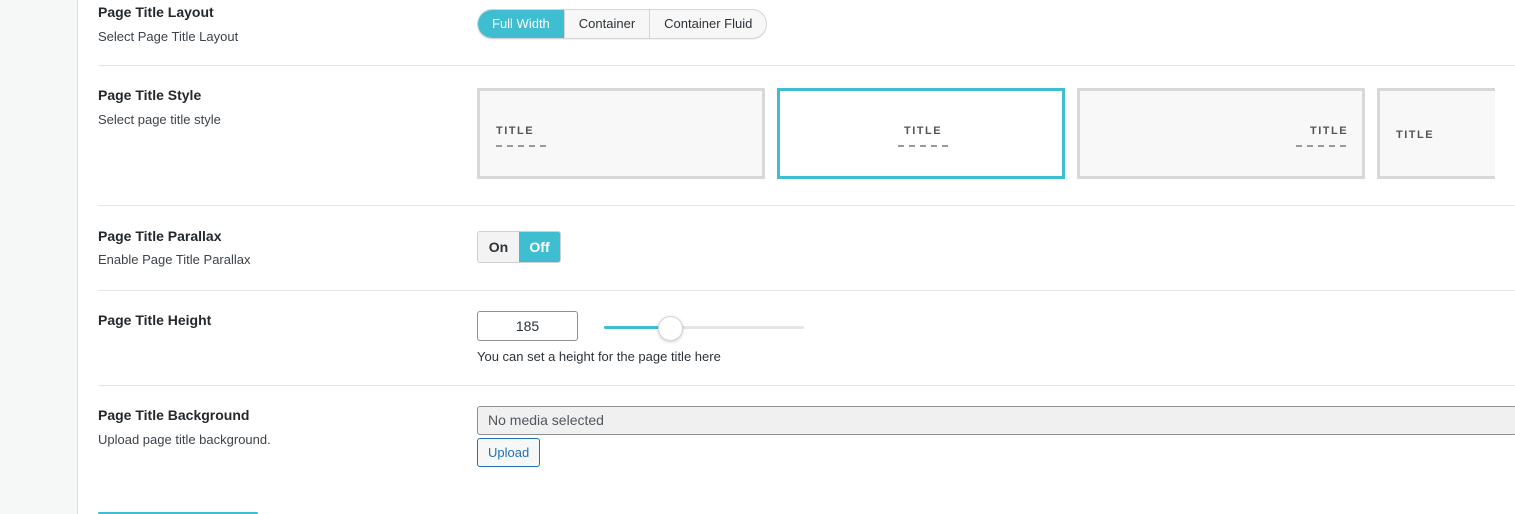 This screenshot has height=514, width=1515. What do you see at coordinates (160, 236) in the screenshot?
I see `page-title-parallax-label: Page Title Parallax` at bounding box center [160, 236].